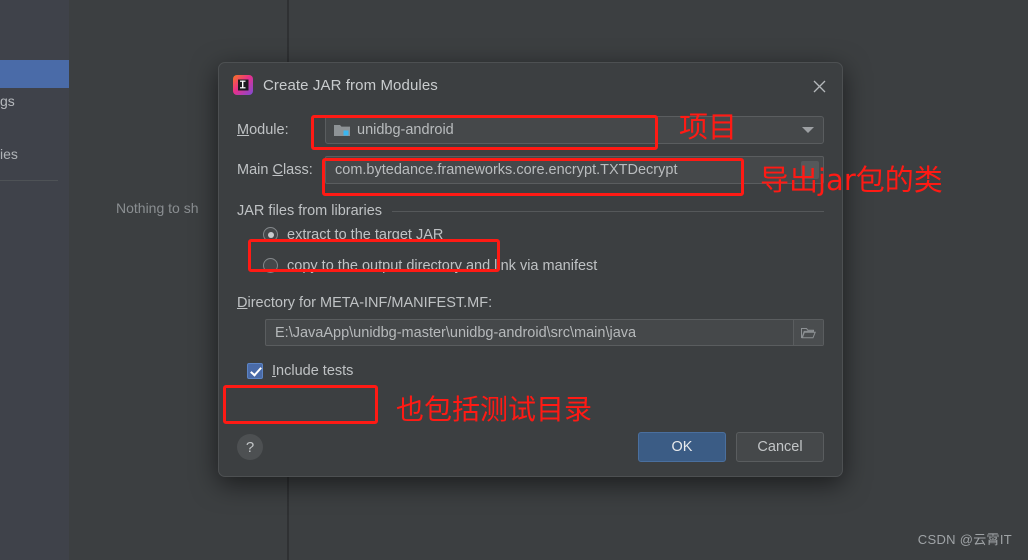 The image size is (1028, 560). What do you see at coordinates (315, 371) in the screenshot?
I see `include-tests-rest: nclude tests` at bounding box center [315, 371].